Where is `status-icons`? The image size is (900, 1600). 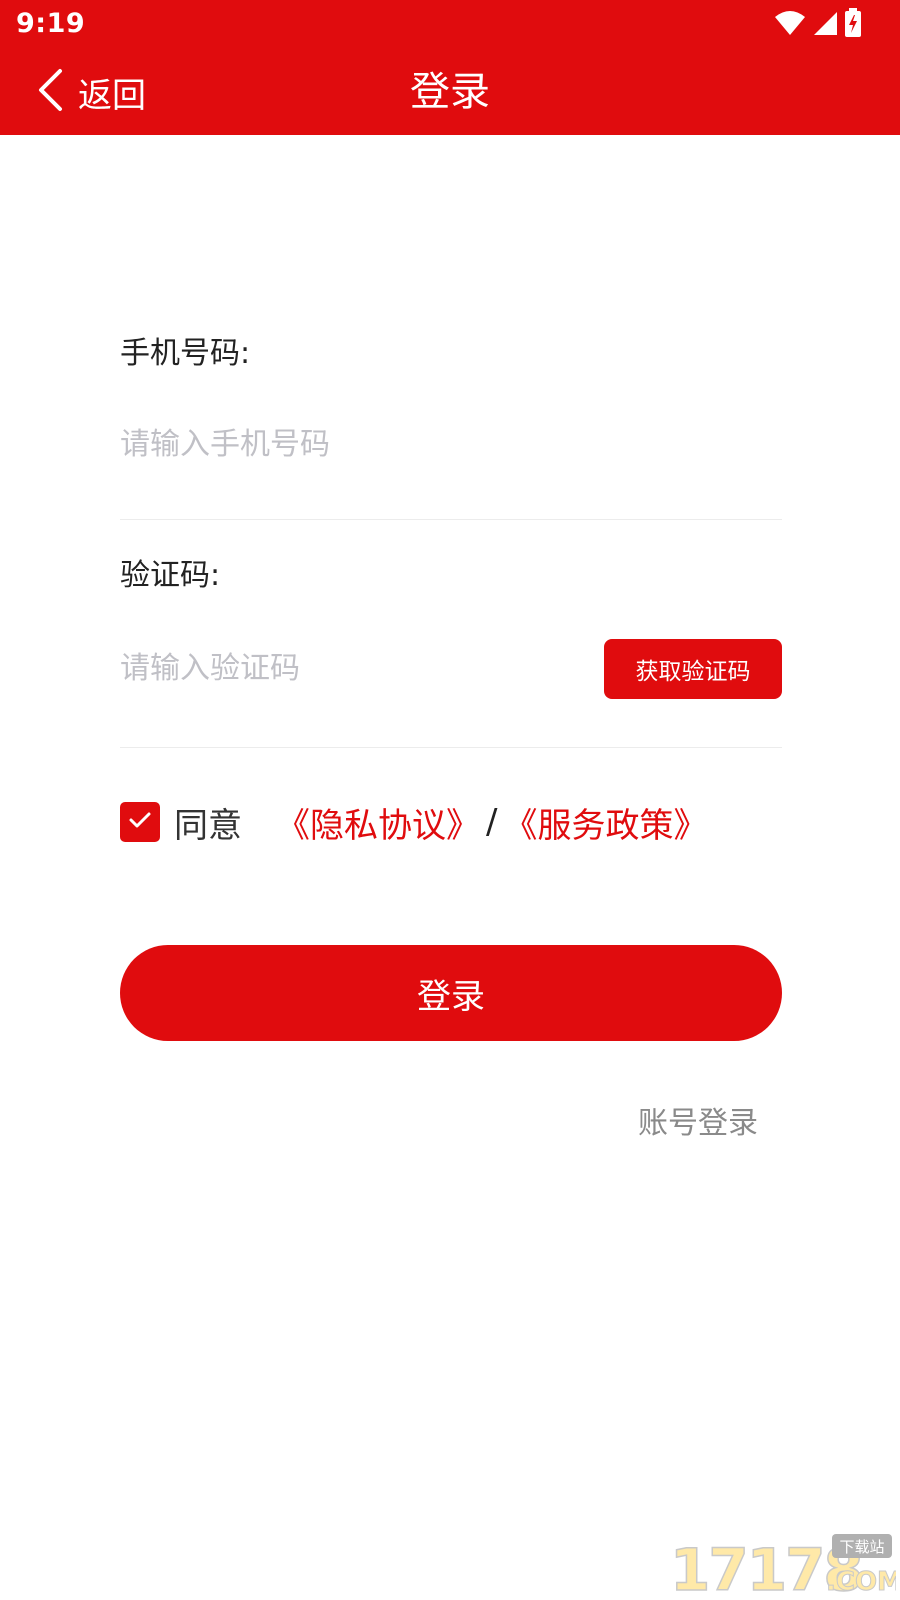 status-icons is located at coordinates (818, 25).